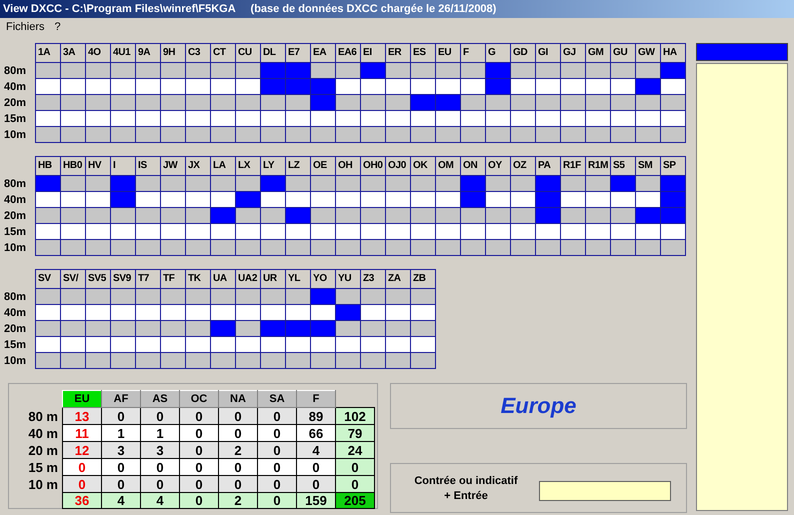 This screenshot has height=515, width=794. What do you see at coordinates (277, 399) in the screenshot?
I see `continent-tab: SA` at bounding box center [277, 399].